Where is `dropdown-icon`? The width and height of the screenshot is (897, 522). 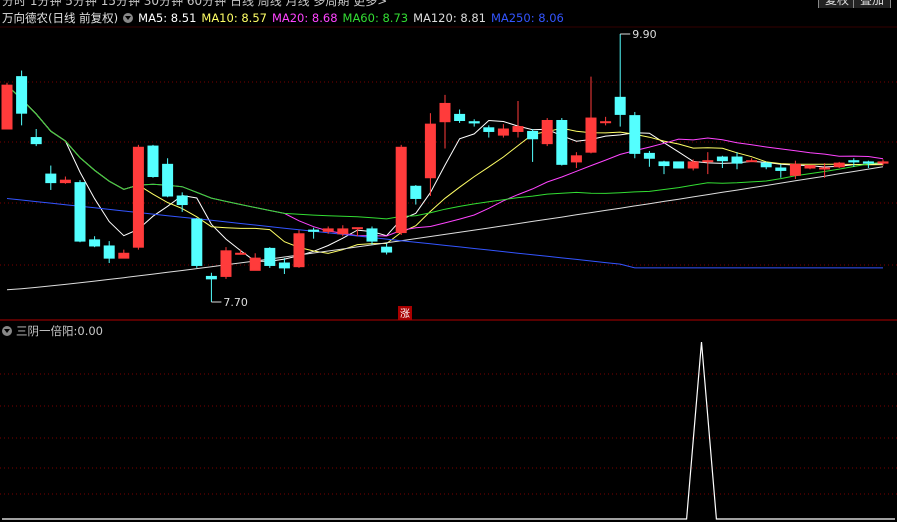 dropdown-icon is located at coordinates (7, 331).